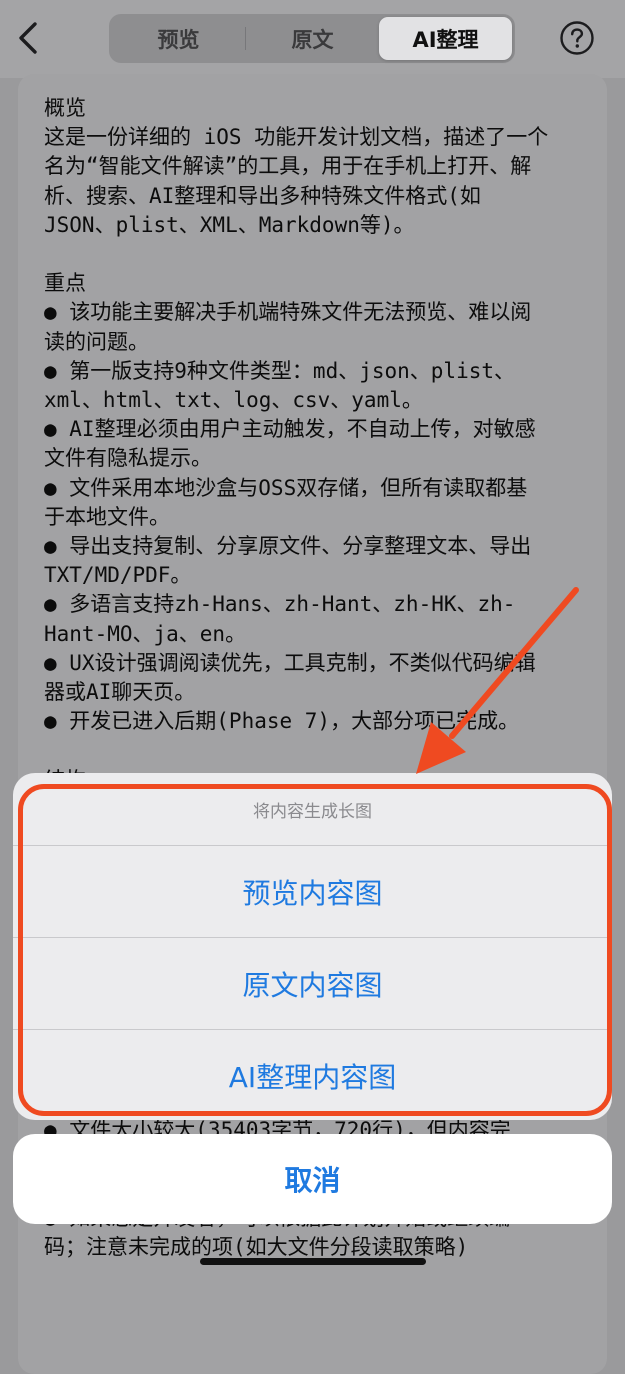 The image size is (625, 1374). What do you see at coordinates (290, 662) in the screenshot?
I see `document-line: ● UX设计强调阅读优先，工具克制，不类似代码编辑` at bounding box center [290, 662].